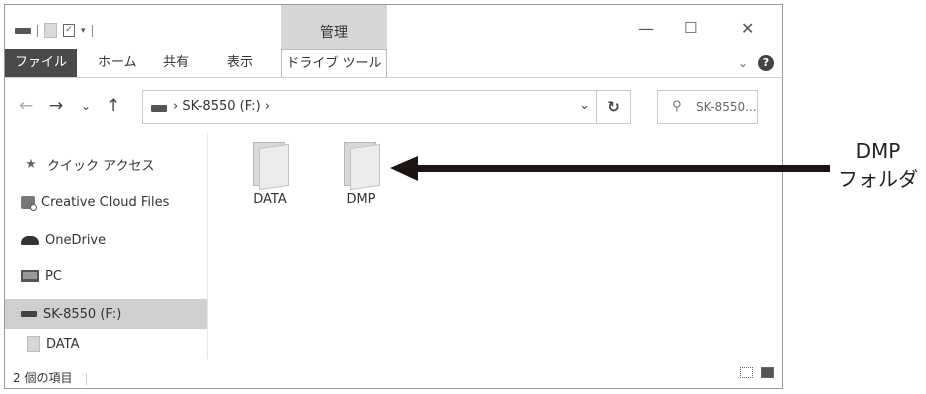 The image size is (926, 394). Describe the element at coordinates (50, 30) in the screenshot. I see `properties-icon` at that location.